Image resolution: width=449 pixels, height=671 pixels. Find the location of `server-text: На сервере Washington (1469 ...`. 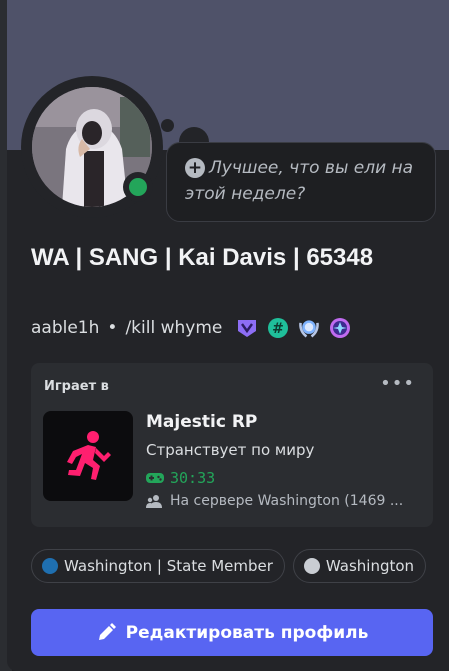

server-text: На сервере Washington (1469 ... is located at coordinates (287, 501).